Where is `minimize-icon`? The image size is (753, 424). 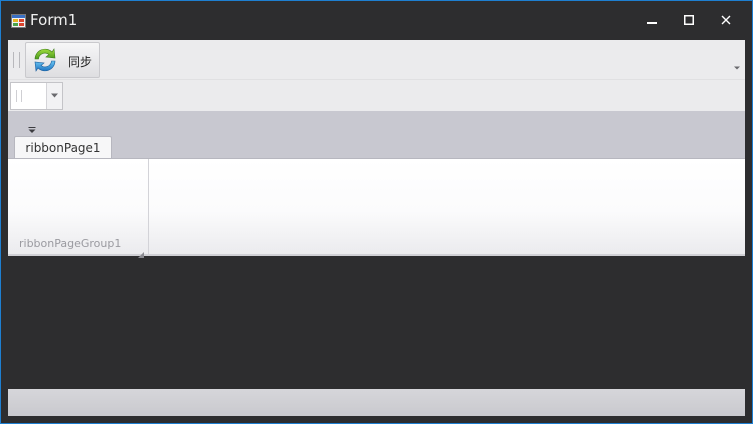
minimize-icon is located at coordinates (652, 20).